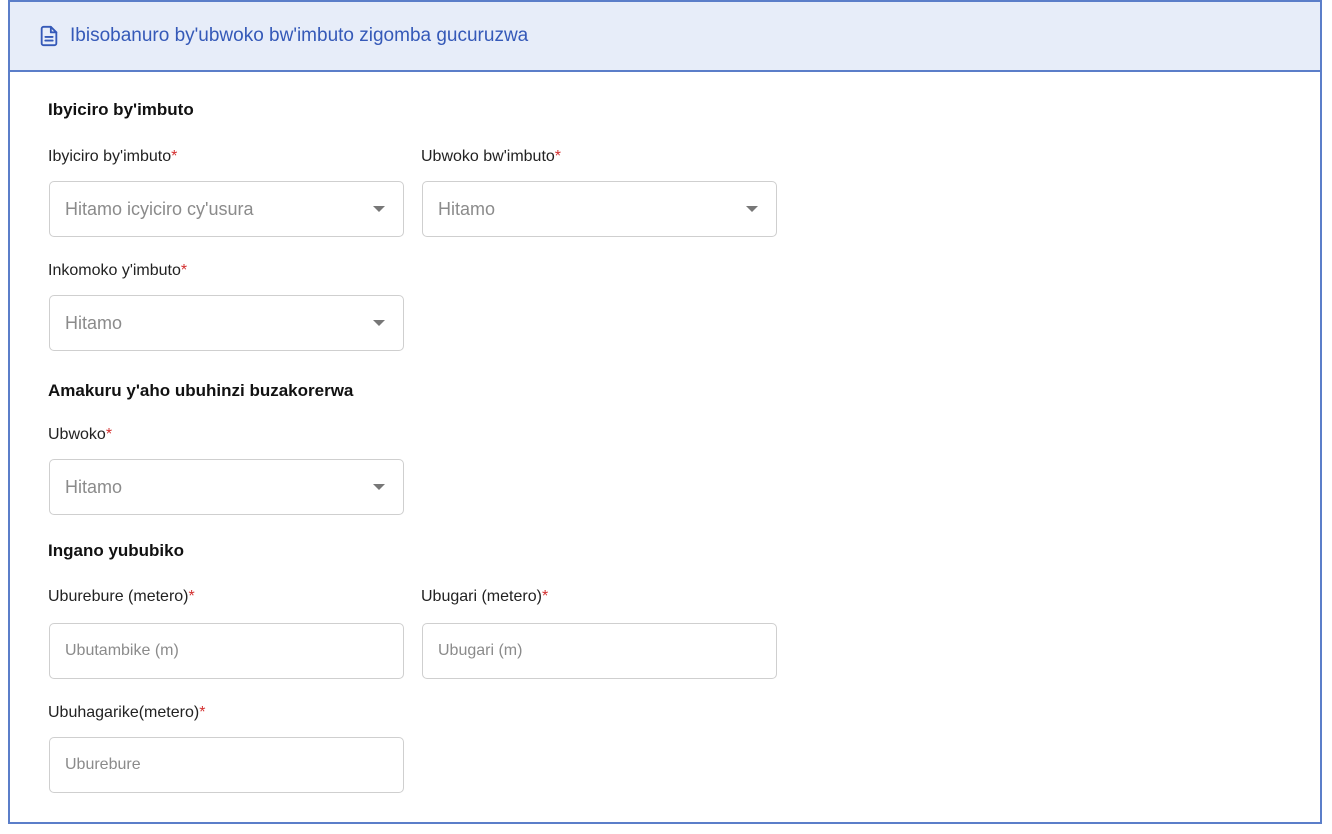  Describe the element at coordinates (201, 390) in the screenshot. I see `section-title-farm-info: Amakuru y'aho ubuhinzi buzakorerwa` at that location.